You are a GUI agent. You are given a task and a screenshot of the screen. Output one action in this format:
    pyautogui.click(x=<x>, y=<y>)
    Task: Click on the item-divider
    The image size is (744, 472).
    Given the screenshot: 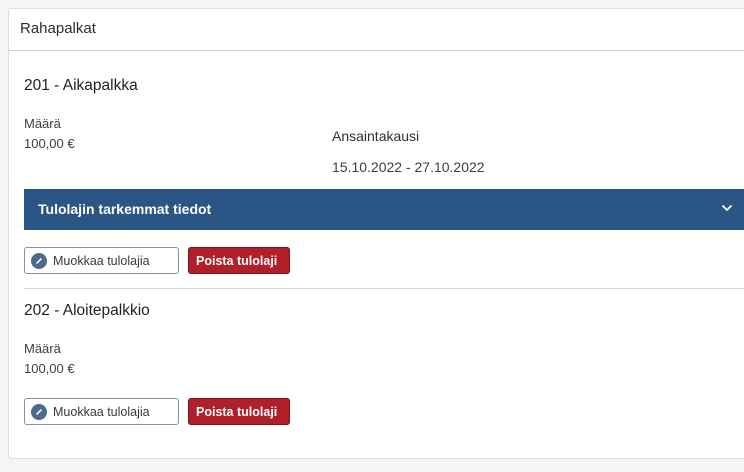 What is the action you would take?
    pyautogui.click(x=384, y=288)
    